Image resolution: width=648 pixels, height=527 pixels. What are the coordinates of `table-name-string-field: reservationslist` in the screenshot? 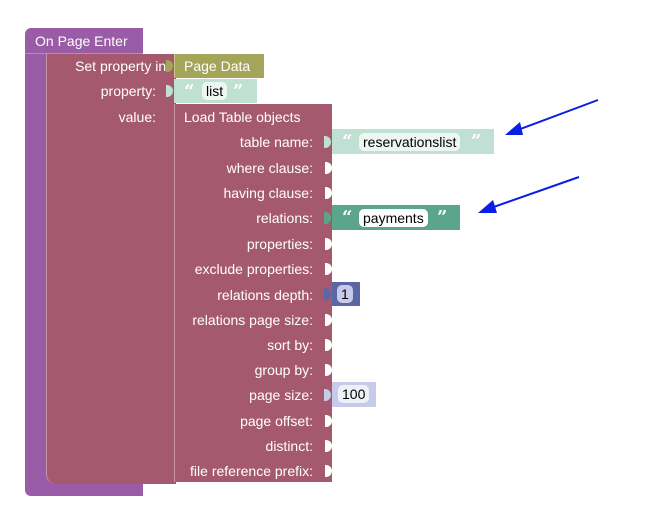 It's located at (410, 142).